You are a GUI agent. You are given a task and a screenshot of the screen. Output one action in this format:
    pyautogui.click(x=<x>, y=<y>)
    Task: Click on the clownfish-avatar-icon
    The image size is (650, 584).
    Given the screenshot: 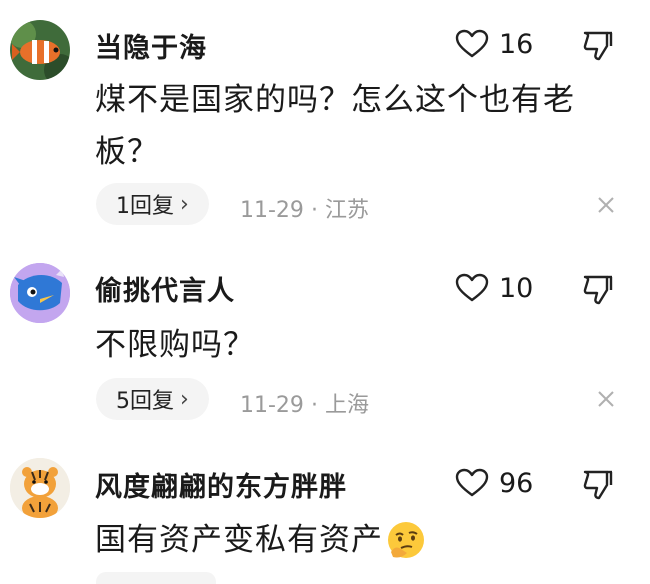 What is the action you would take?
    pyautogui.click(x=40, y=50)
    